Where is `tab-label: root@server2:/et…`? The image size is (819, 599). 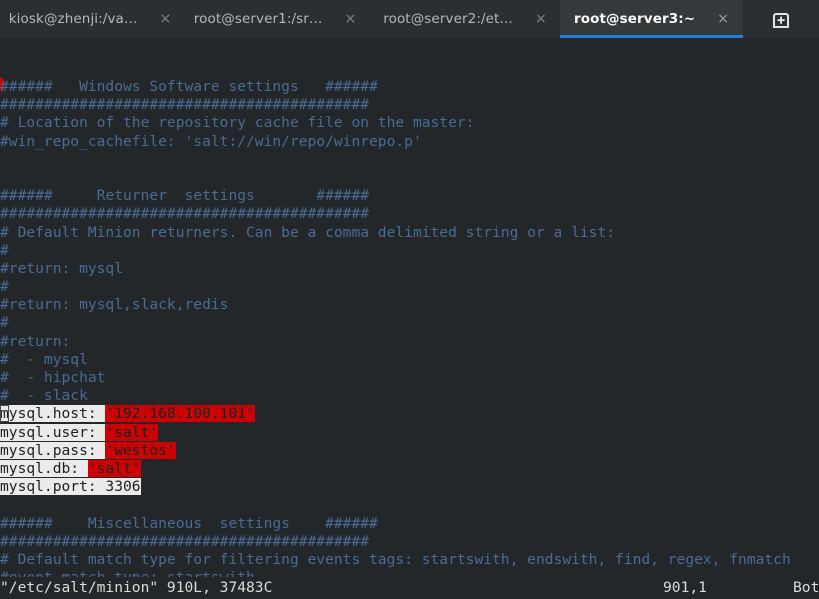 tab-label: root@server2:/et… is located at coordinates (448, 19).